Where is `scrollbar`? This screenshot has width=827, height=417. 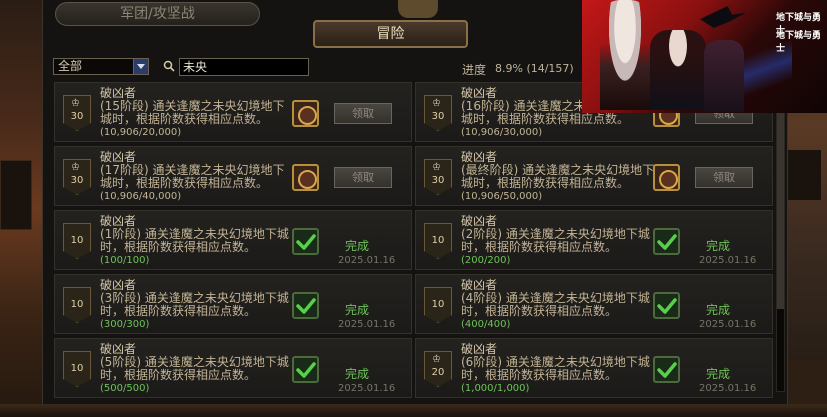
scrollbar is located at coordinates (780, 235).